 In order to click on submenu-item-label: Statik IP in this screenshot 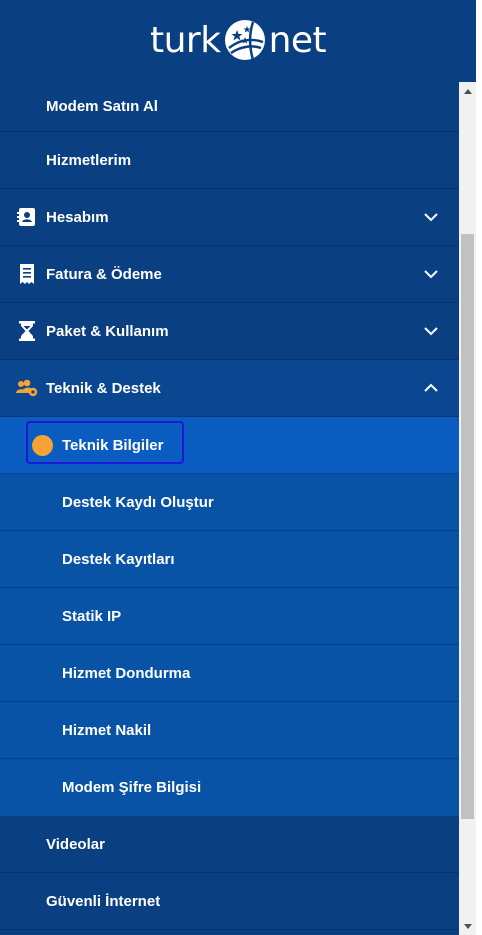, I will do `click(92, 616)`.